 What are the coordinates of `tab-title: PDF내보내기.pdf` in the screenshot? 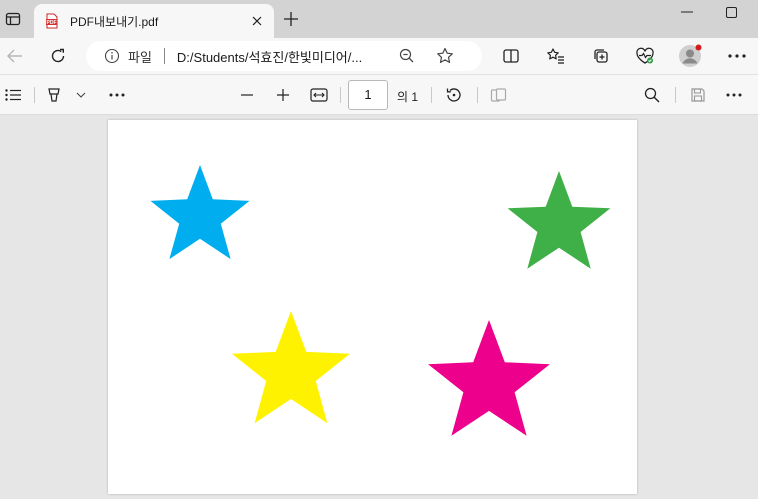 It's located at (114, 21).